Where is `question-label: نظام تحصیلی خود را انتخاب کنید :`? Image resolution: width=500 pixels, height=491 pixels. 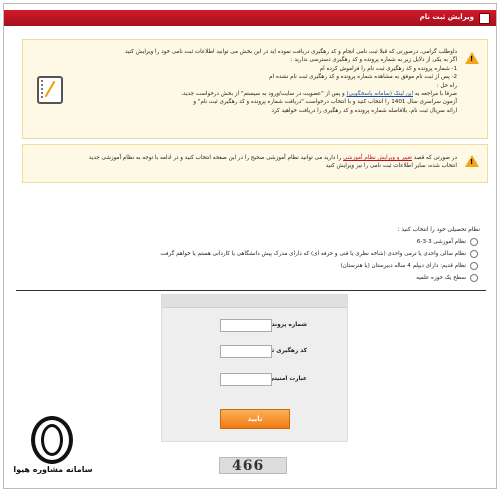
question-label: نظام تحصیلی خود را انتخاب کنید : is located at coordinates (438, 230).